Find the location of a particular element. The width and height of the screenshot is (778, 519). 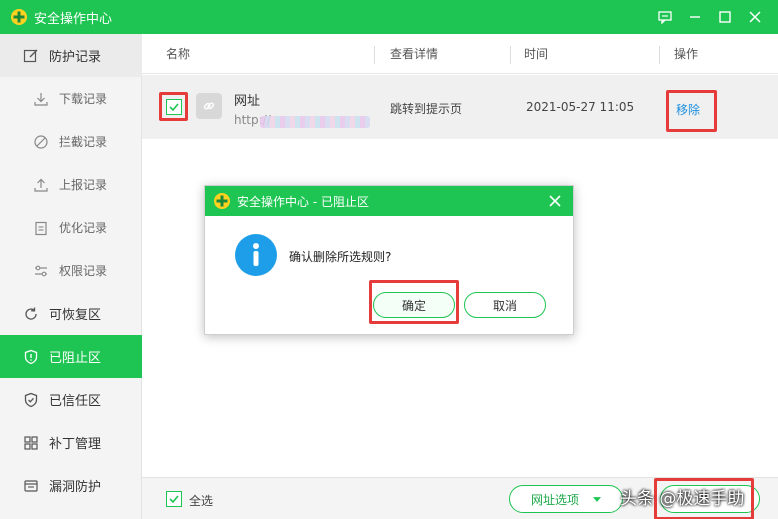

sidebar-item-label: 权限记录 is located at coordinates (83, 271).